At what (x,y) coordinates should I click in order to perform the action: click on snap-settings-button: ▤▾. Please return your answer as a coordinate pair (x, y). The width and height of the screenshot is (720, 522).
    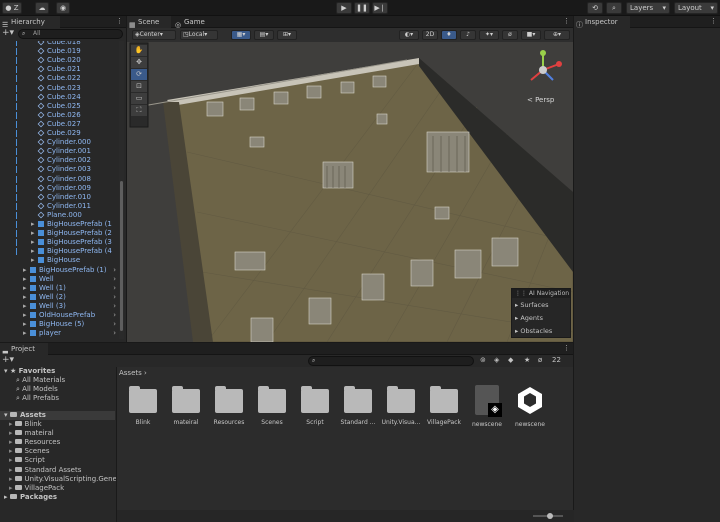
    Looking at the image, I should click on (264, 35).